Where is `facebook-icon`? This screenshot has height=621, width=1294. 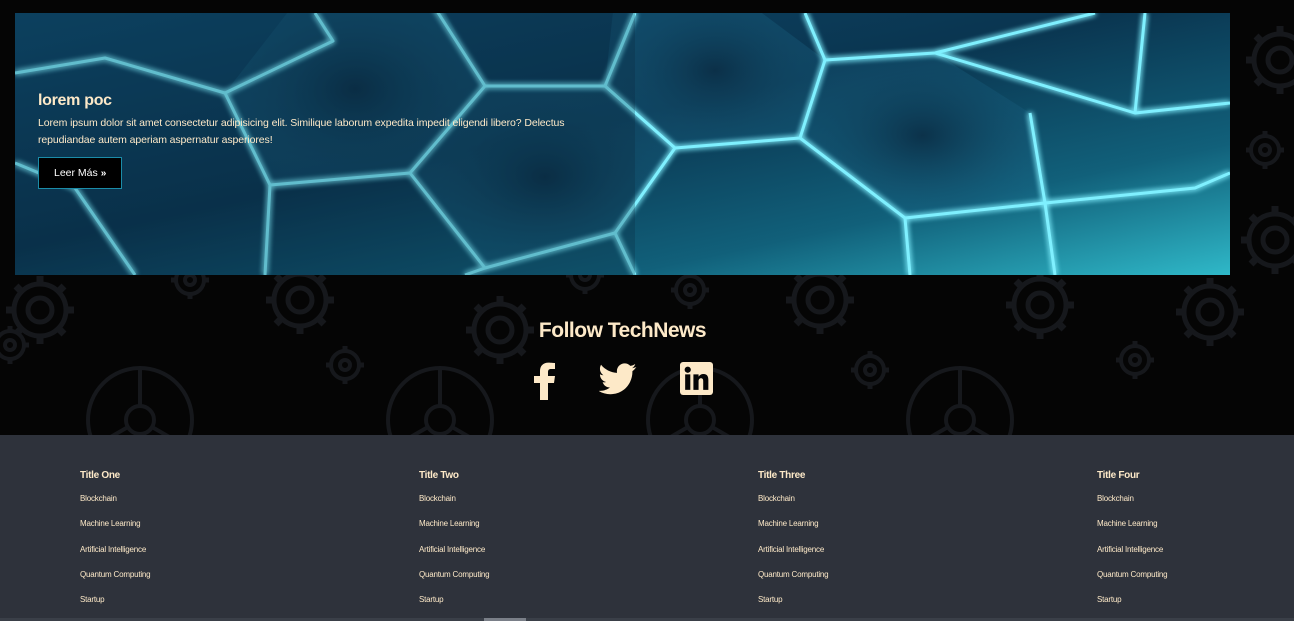 facebook-icon is located at coordinates (544, 383).